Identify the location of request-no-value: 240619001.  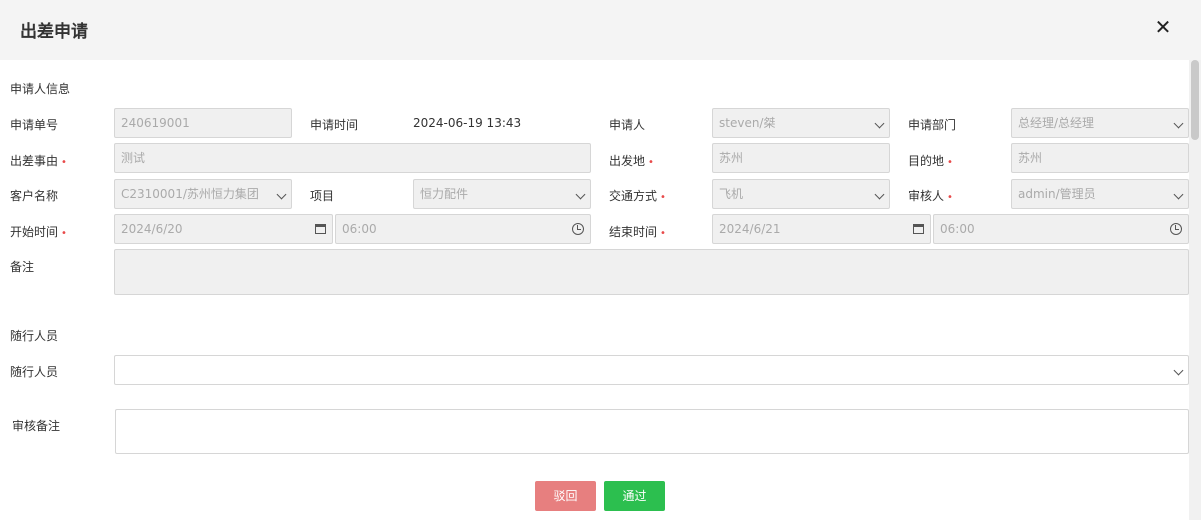
(155, 123).